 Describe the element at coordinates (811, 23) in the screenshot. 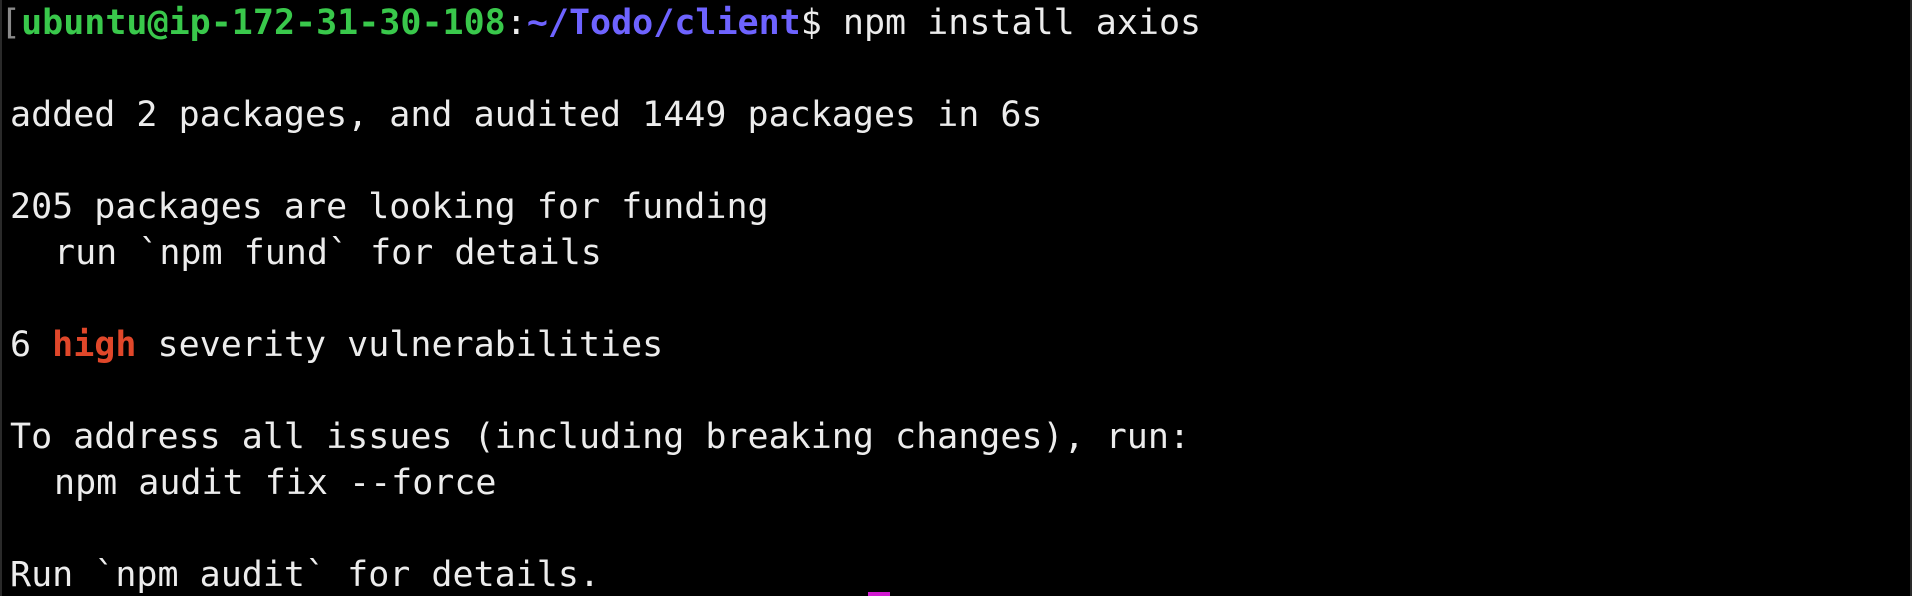

I see `prompt-dollar: $` at that location.